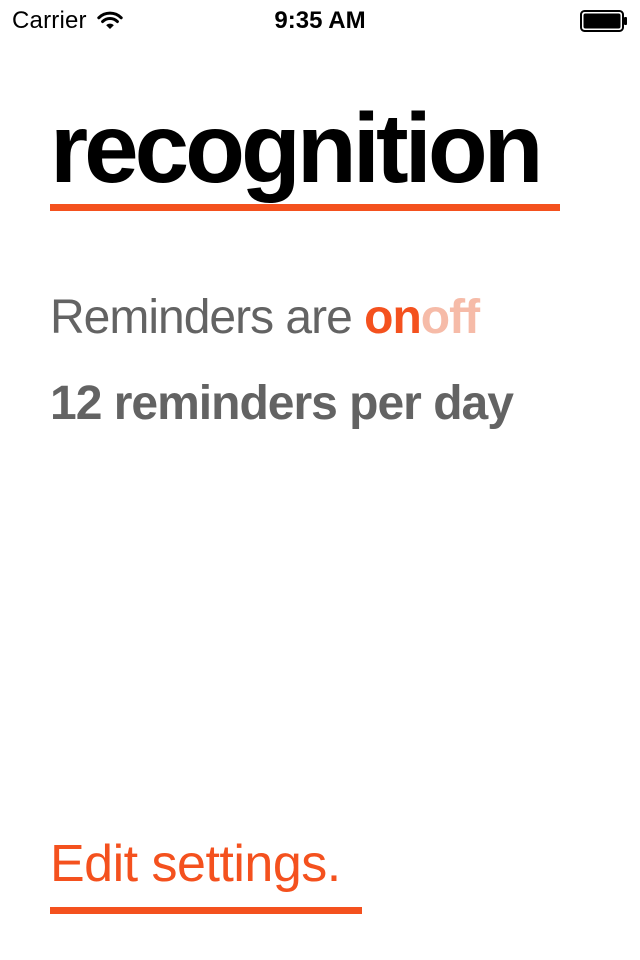 Image resolution: width=640 pixels, height=960 pixels. I want to click on reminders-off-toggle: off, so click(450, 317).